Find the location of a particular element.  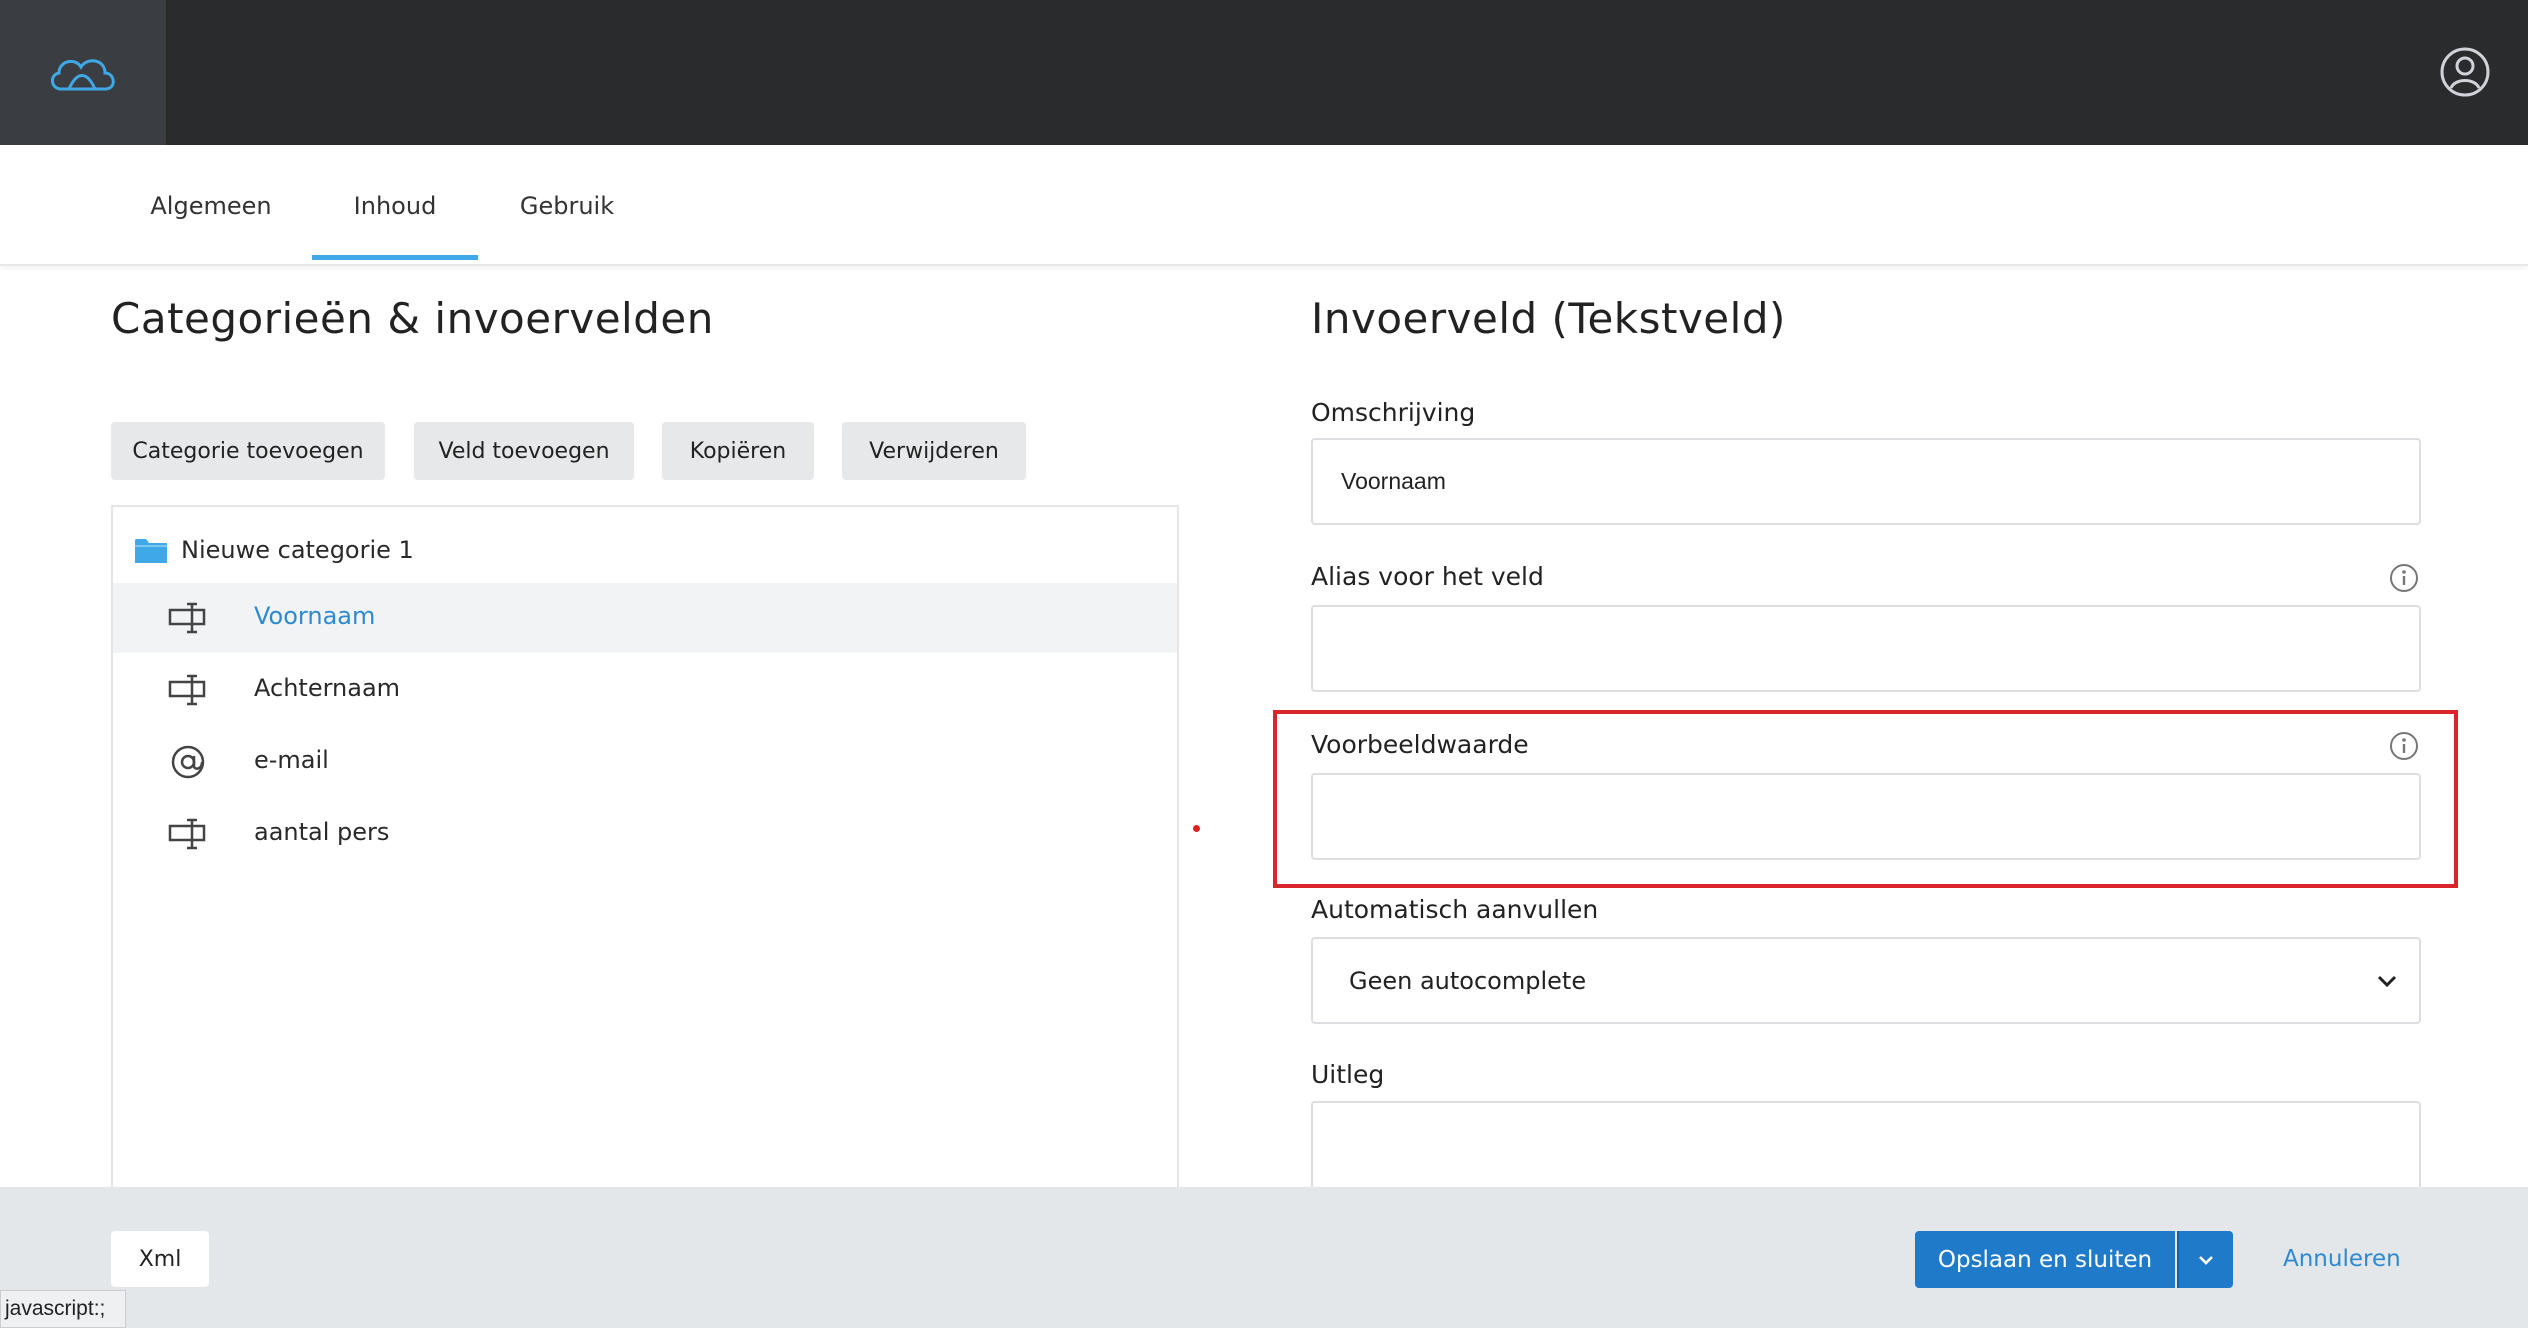

tree-category: Nieuwe categorie 1 is located at coordinates (645, 550).